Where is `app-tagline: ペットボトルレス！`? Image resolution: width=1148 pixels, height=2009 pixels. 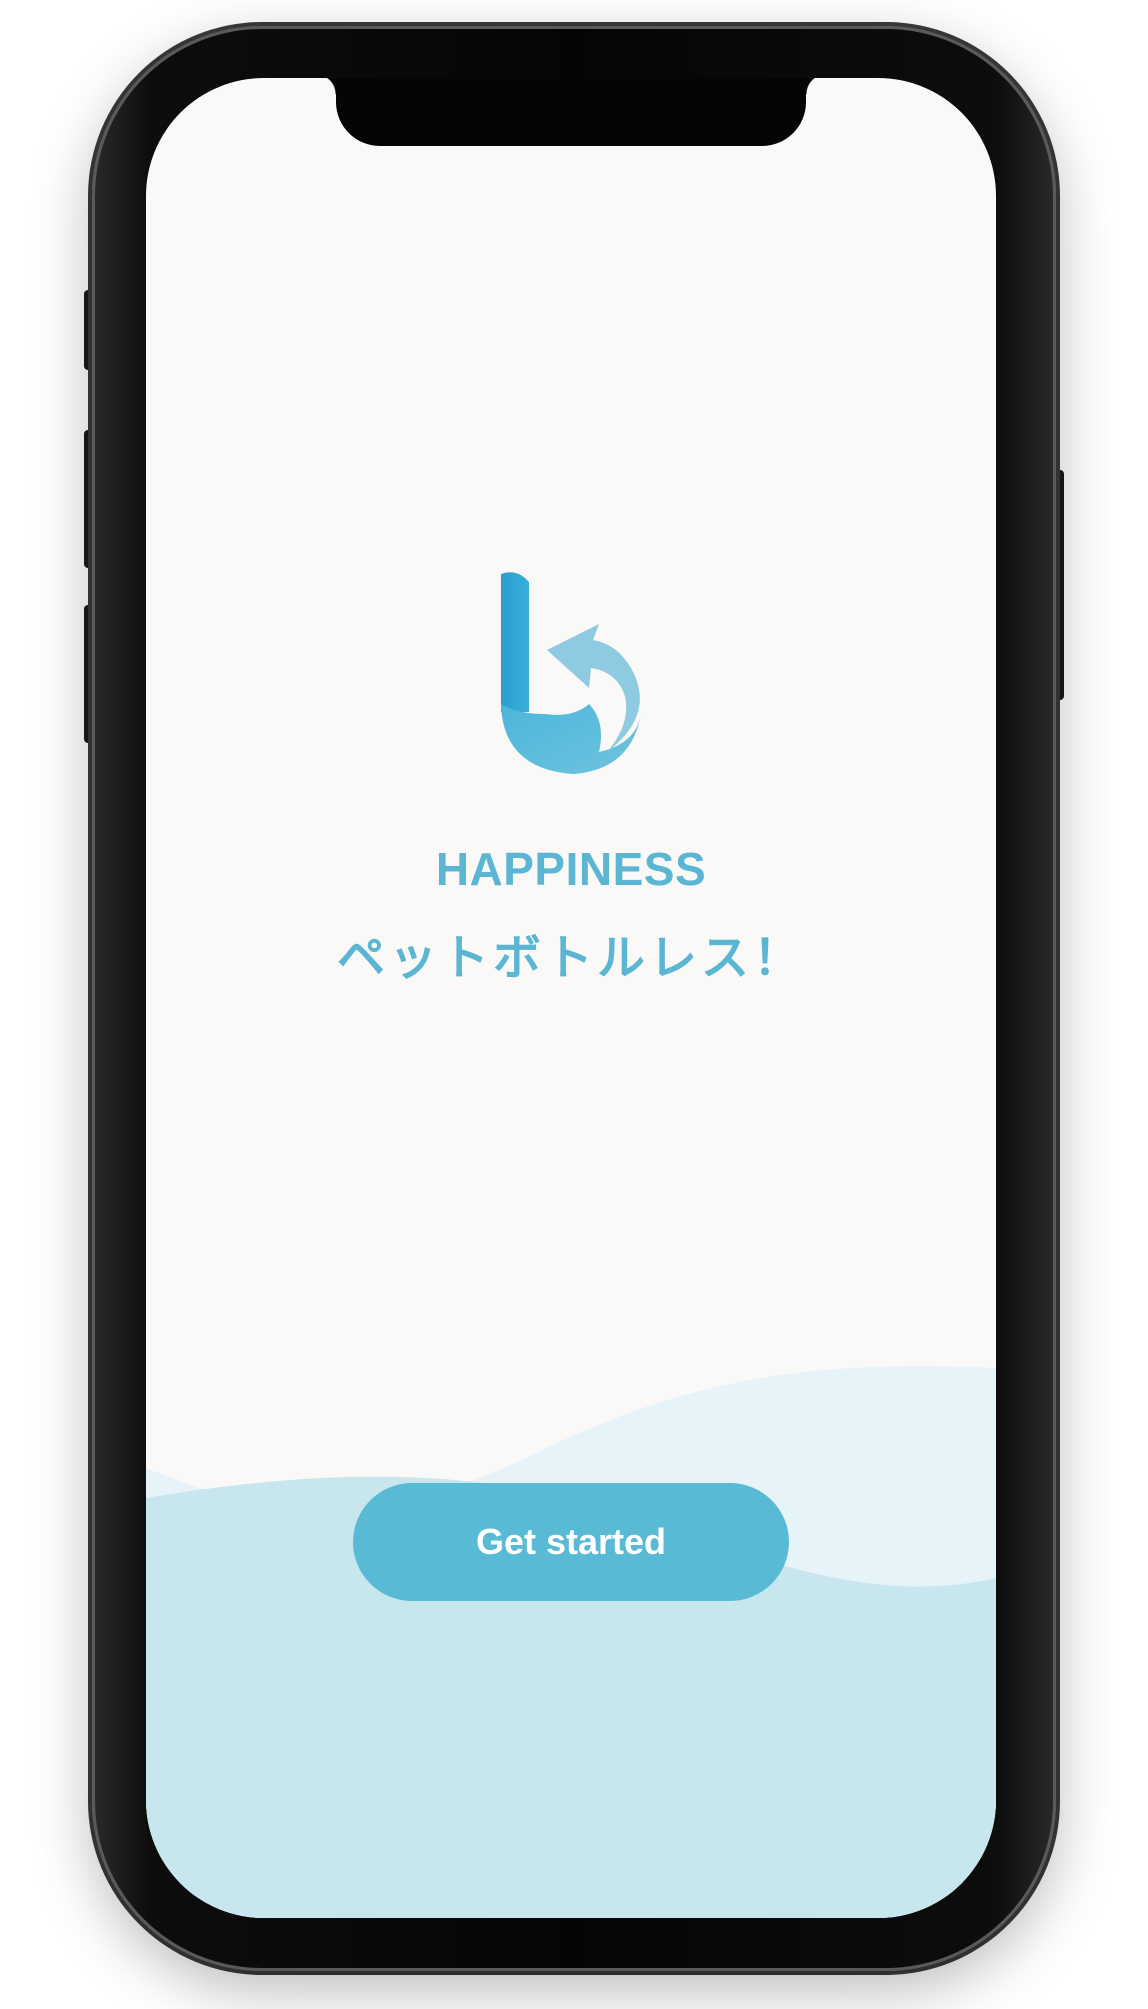 app-tagline: ペットボトルレス！ is located at coordinates (570, 958).